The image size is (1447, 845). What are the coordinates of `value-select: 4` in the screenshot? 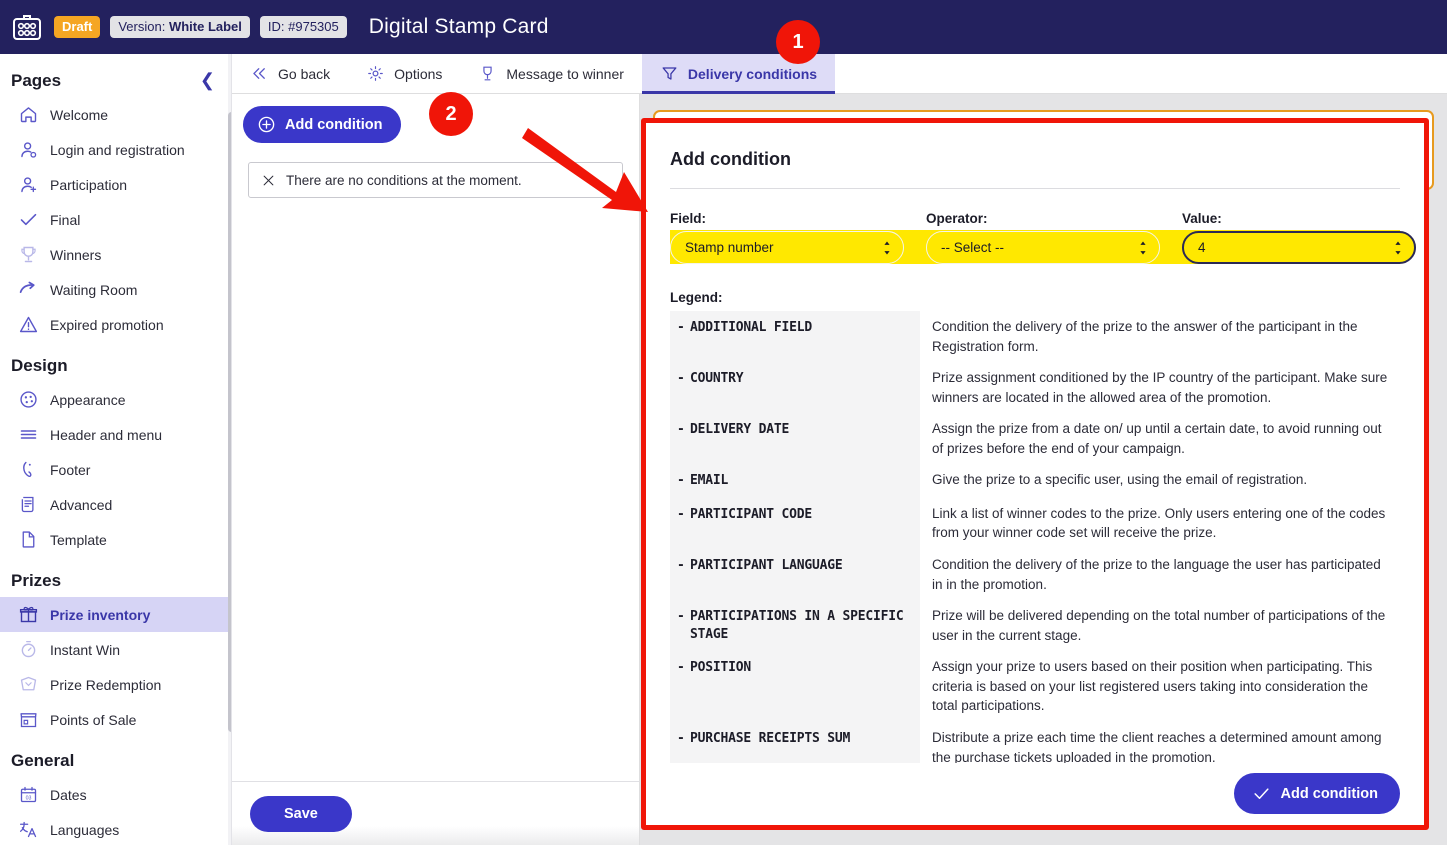 It's located at (1299, 247).